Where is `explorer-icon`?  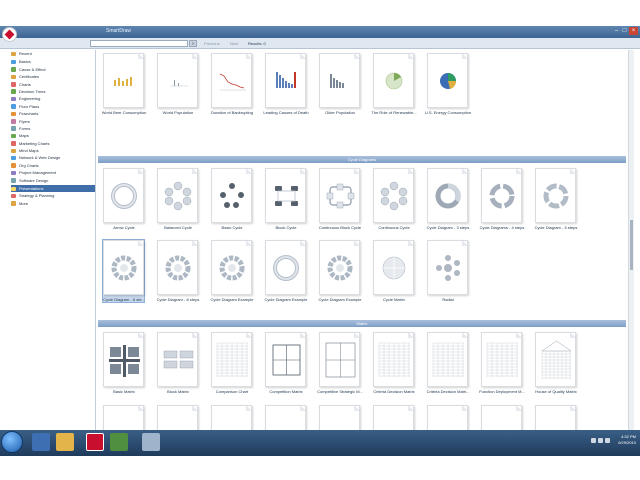
explorer-icon is located at coordinates (65, 442).